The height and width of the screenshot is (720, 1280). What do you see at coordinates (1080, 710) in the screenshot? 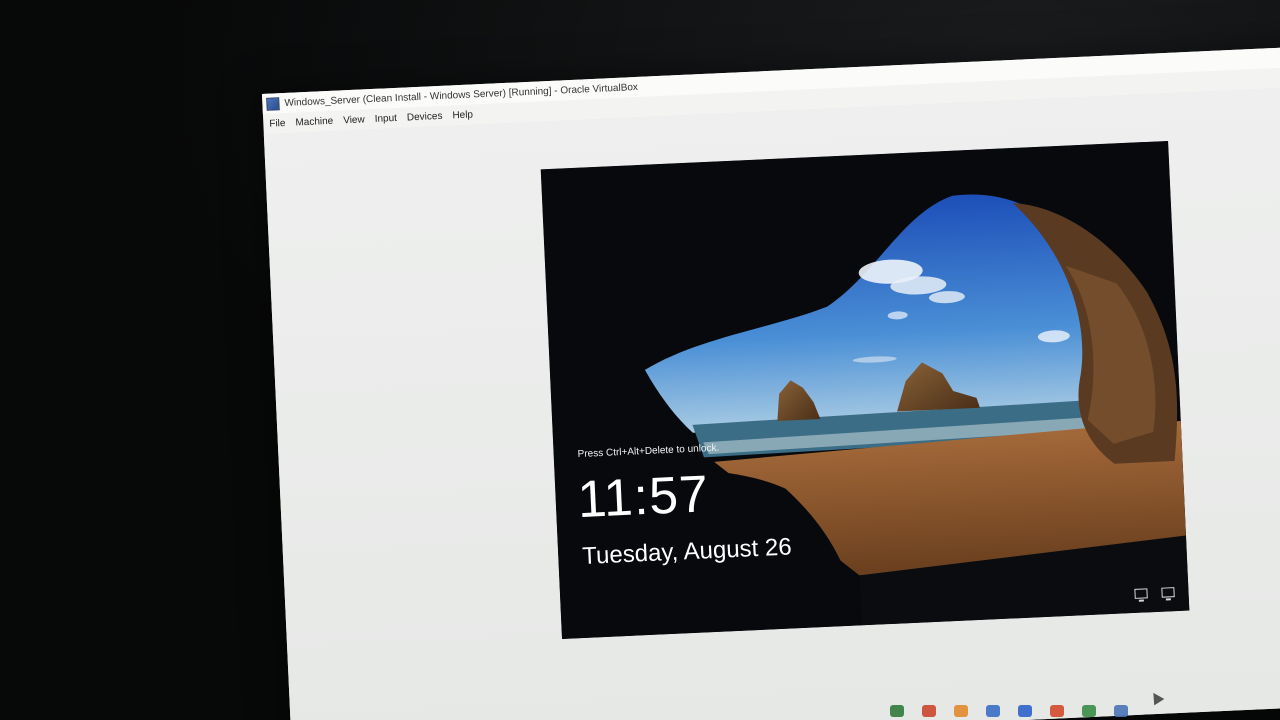
I see `host-taskbar` at bounding box center [1080, 710].